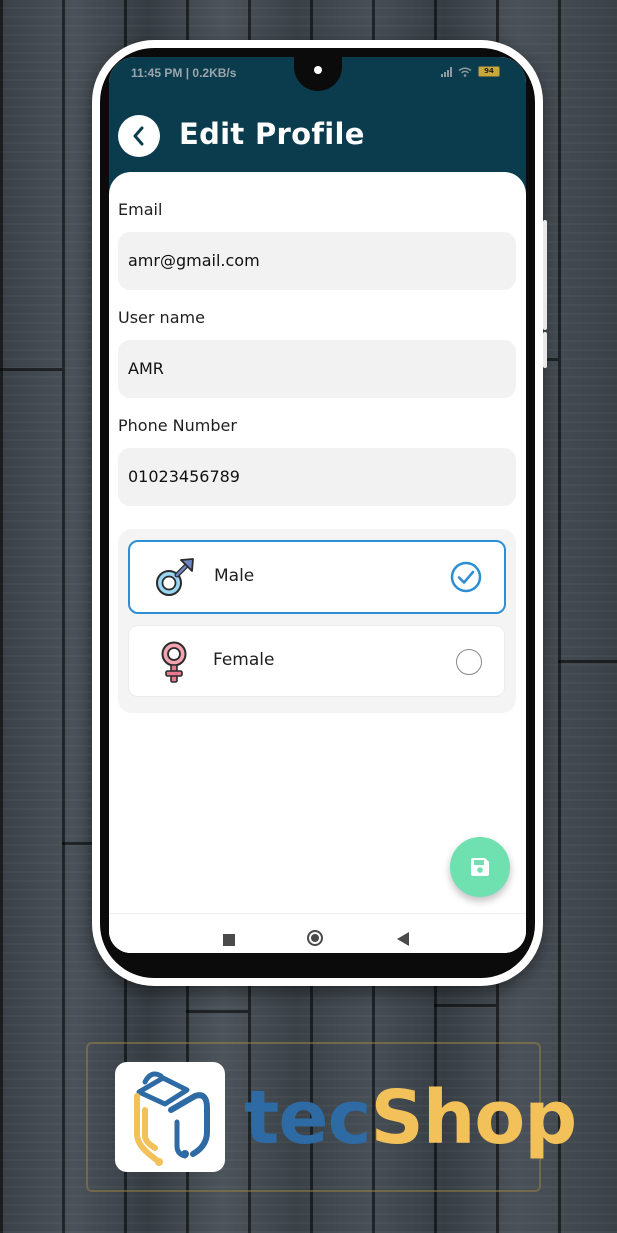 The width and height of the screenshot is (617, 1233). I want to click on brand-logo-tile, so click(170, 1117).